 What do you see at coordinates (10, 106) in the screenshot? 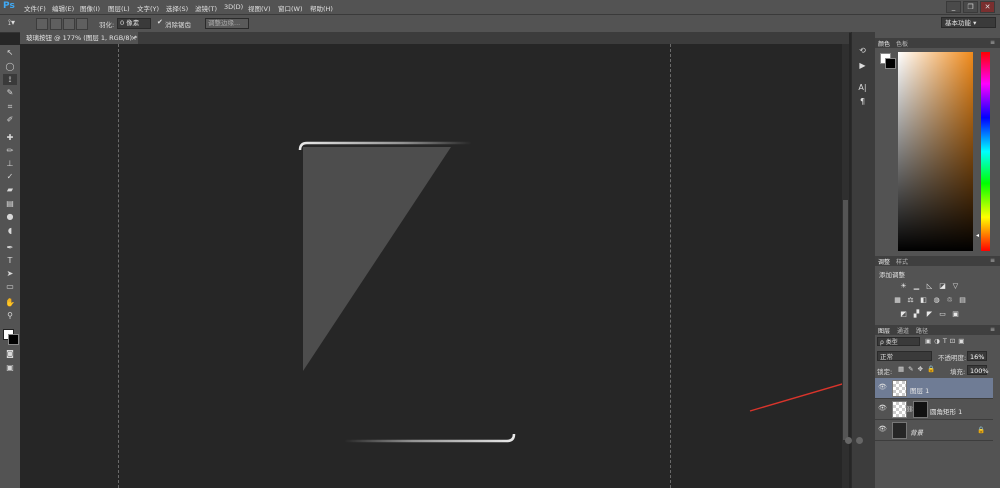
I see `crop-tool-icon: ⌗` at bounding box center [10, 106].